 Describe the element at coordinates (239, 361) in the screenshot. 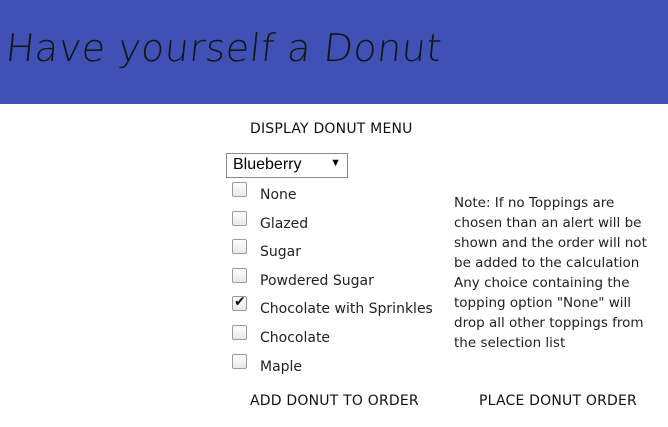

I see `topping-checkbox-maple` at that location.